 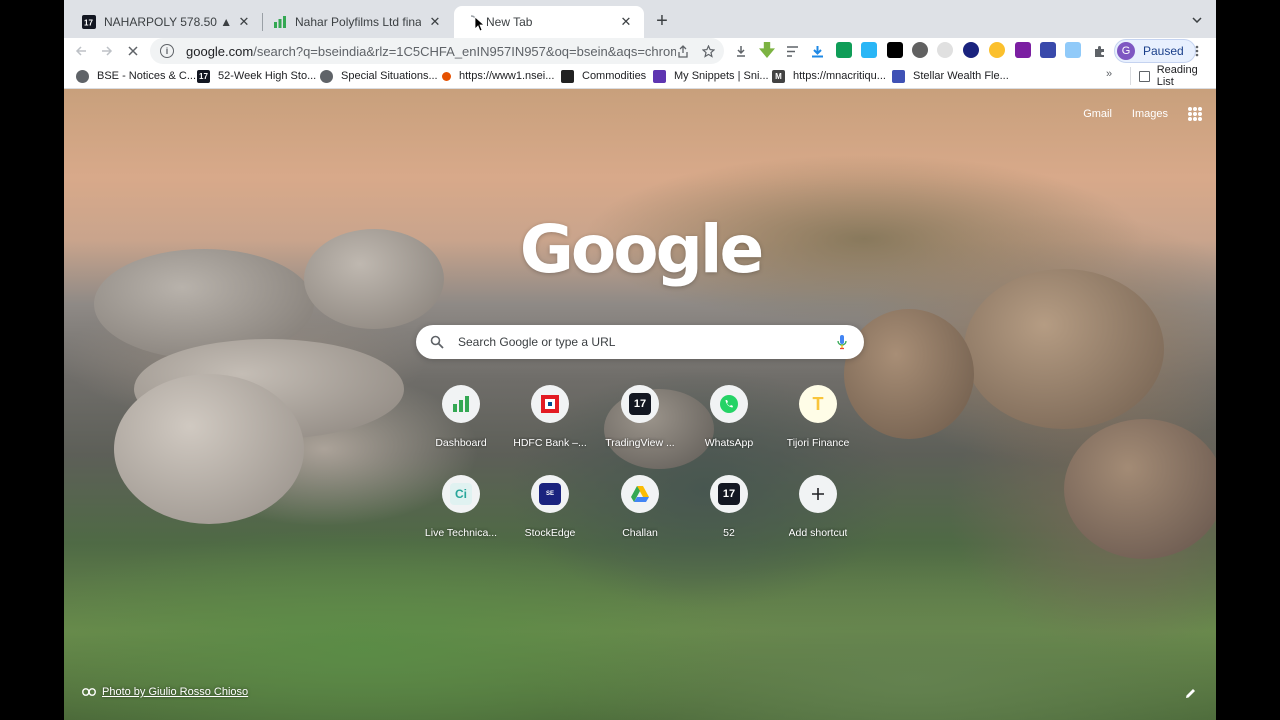 I want to click on photo-attribution-link: Photo by Giulio Rosso Chioso, so click(x=165, y=692).